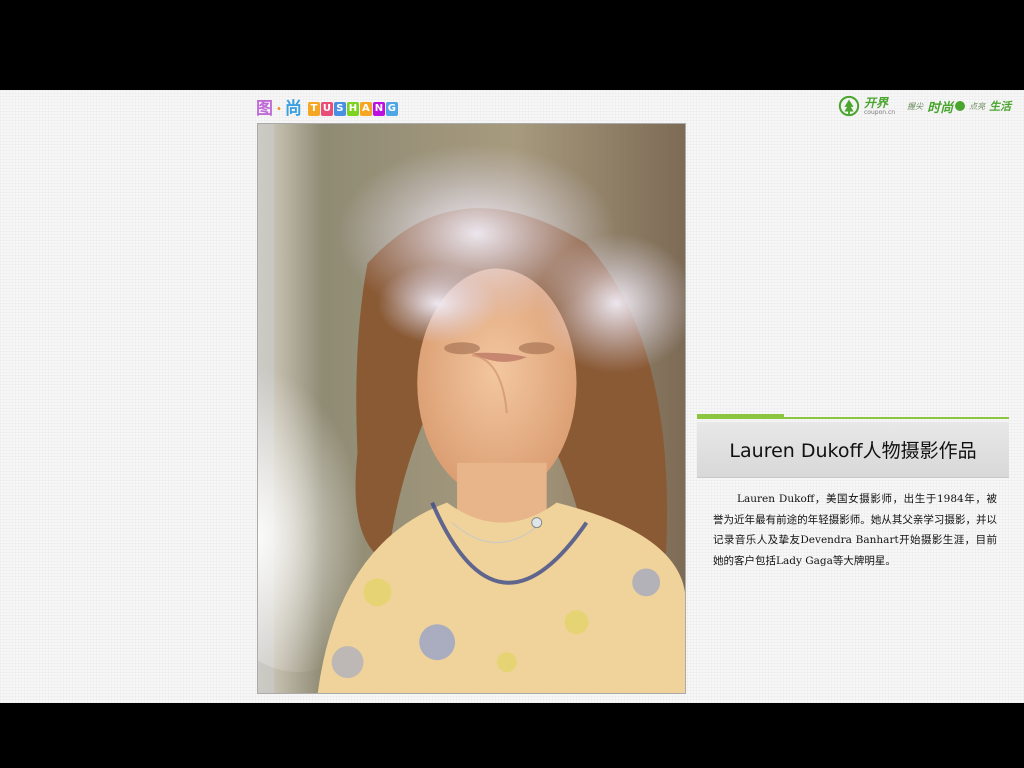 This screenshot has width=1024, height=768. I want to click on title-panel: Lauren Dukoff人物摄影作品, so click(853, 450).